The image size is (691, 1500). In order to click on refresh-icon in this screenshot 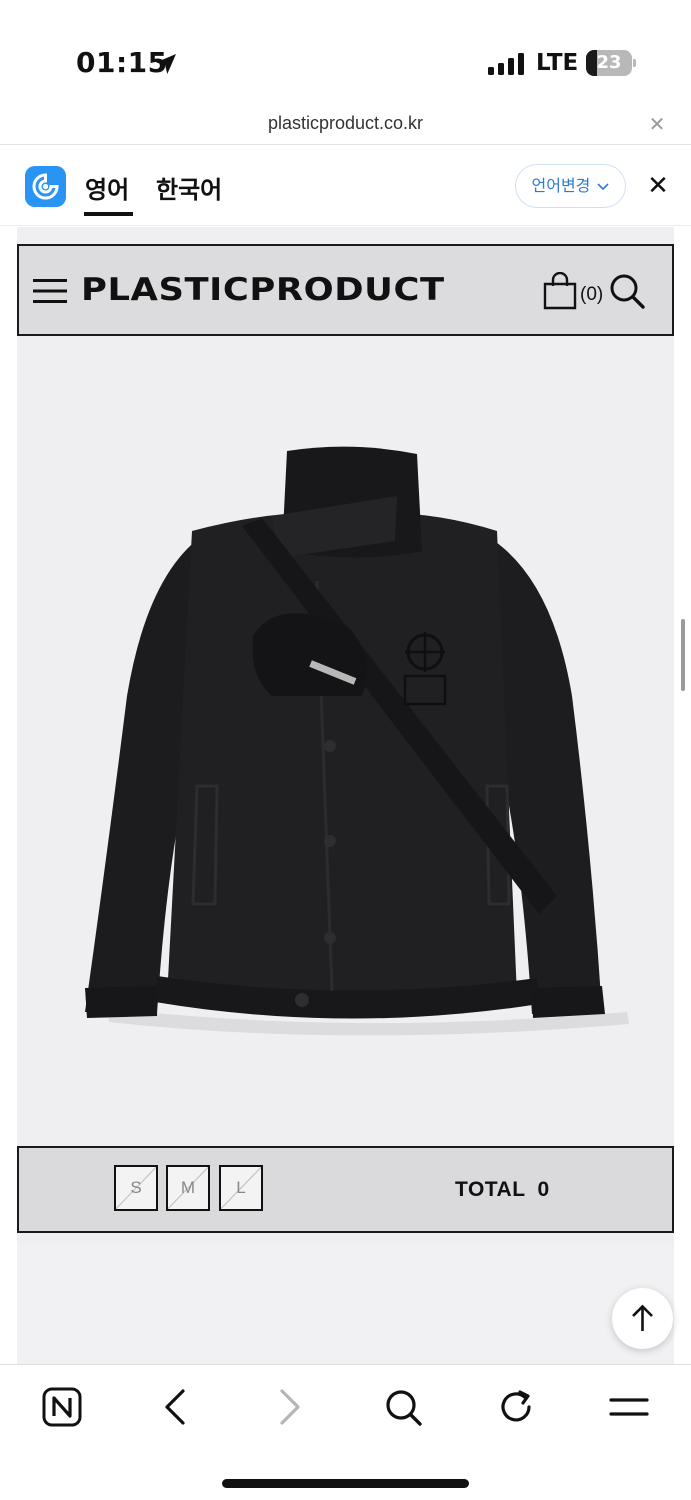, I will do `click(516, 1407)`.